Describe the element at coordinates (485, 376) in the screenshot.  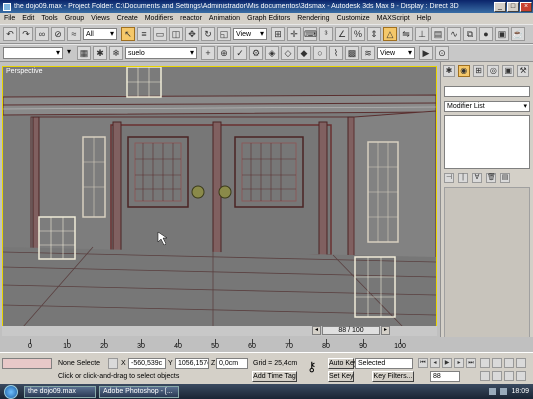
I see `field-of-view-icon` at that location.